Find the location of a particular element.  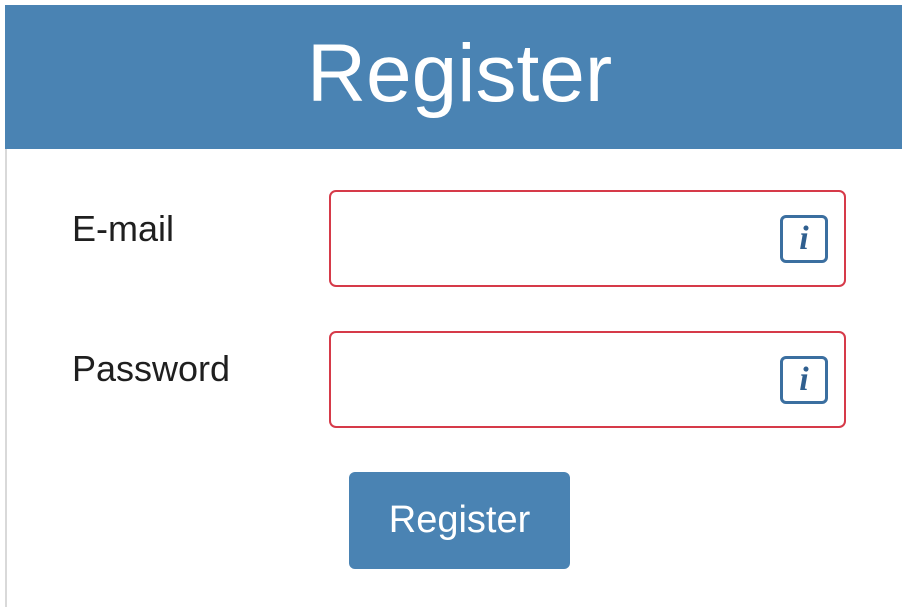

password-label: Password is located at coordinates (151, 368).